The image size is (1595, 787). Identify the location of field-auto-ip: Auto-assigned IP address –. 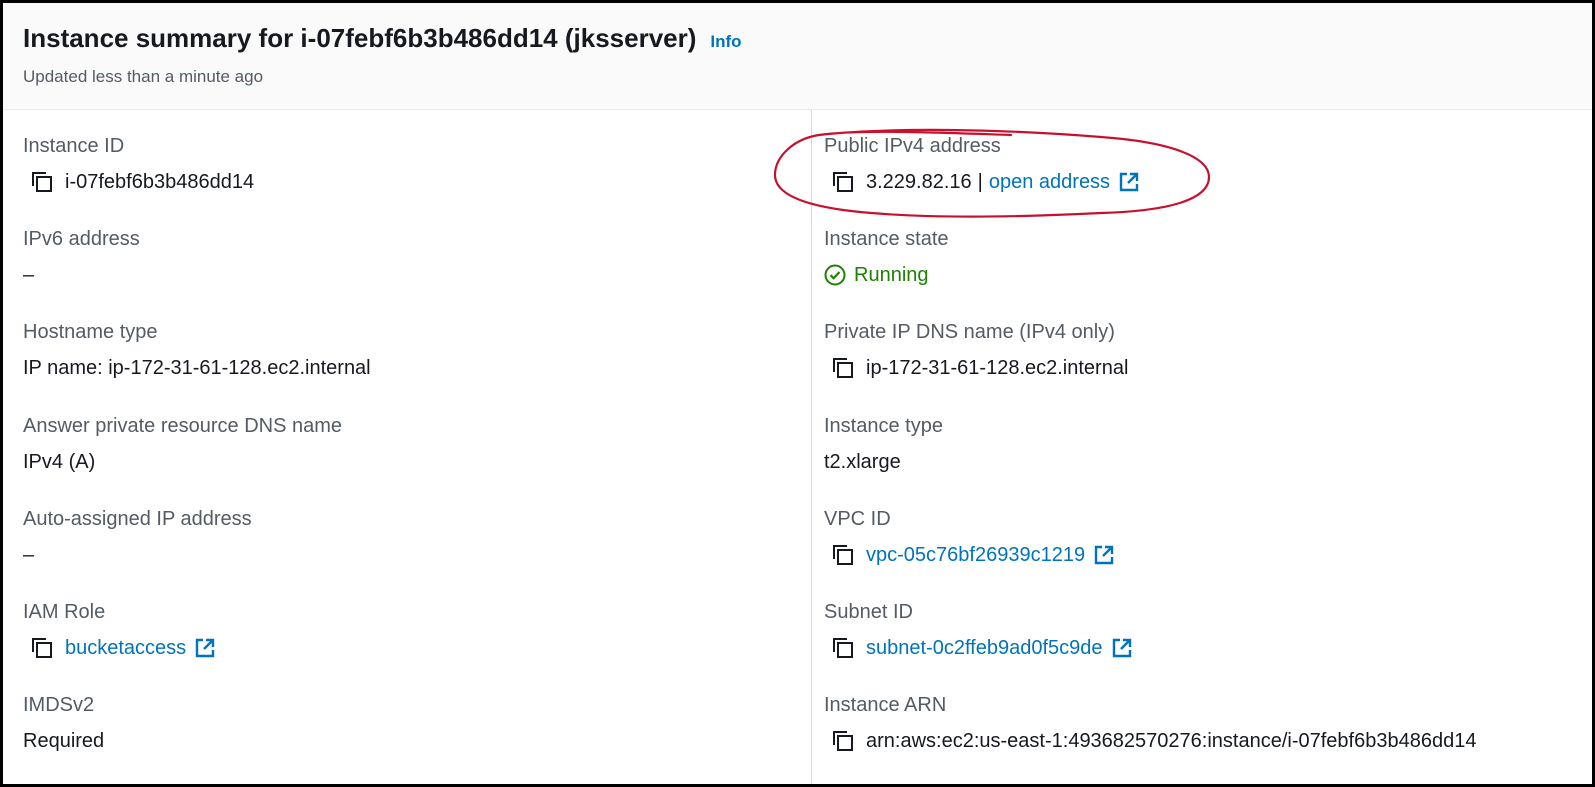
(137, 537).